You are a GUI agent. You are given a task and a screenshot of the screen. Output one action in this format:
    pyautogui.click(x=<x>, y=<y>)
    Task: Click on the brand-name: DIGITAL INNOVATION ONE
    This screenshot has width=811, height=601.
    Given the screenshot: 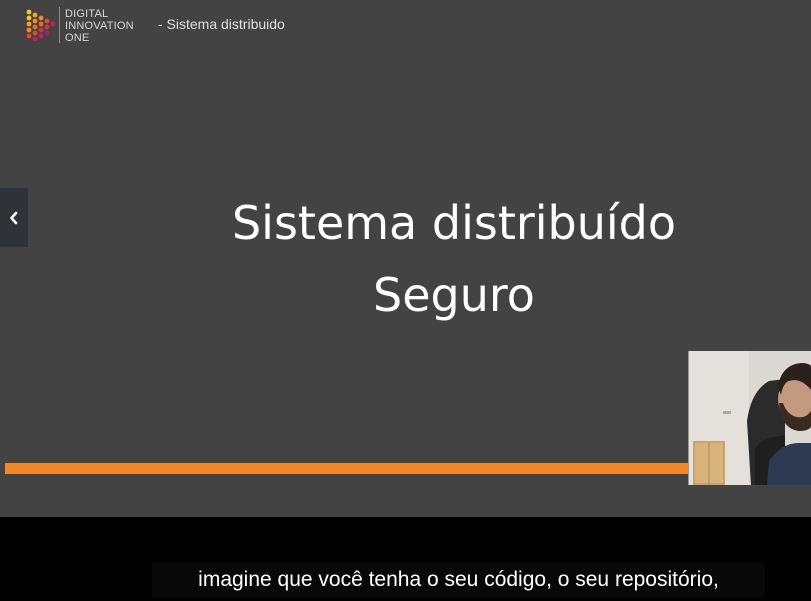 What is the action you would take?
    pyautogui.click(x=99, y=26)
    